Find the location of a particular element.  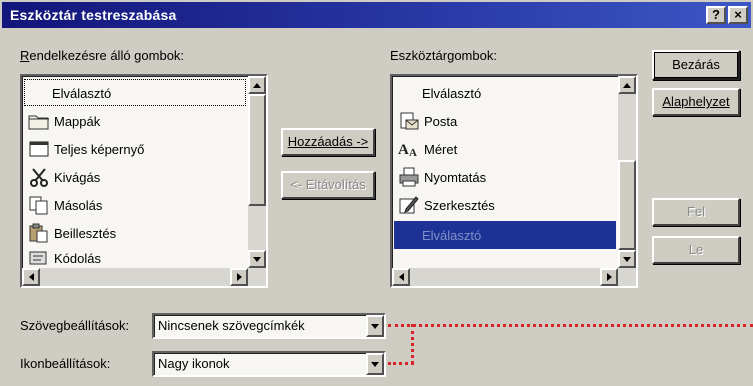

list-item-label: Szerkesztés is located at coordinates (459, 205).